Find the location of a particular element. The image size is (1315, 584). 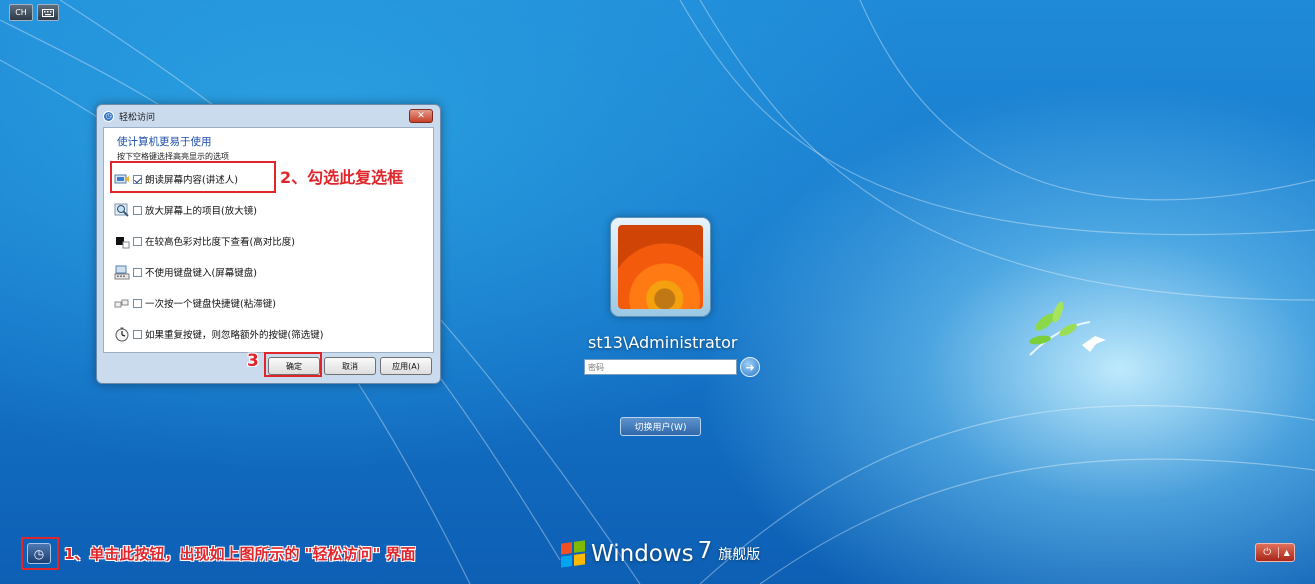

ease-of-access-button: ◷ is located at coordinates (39, 553).